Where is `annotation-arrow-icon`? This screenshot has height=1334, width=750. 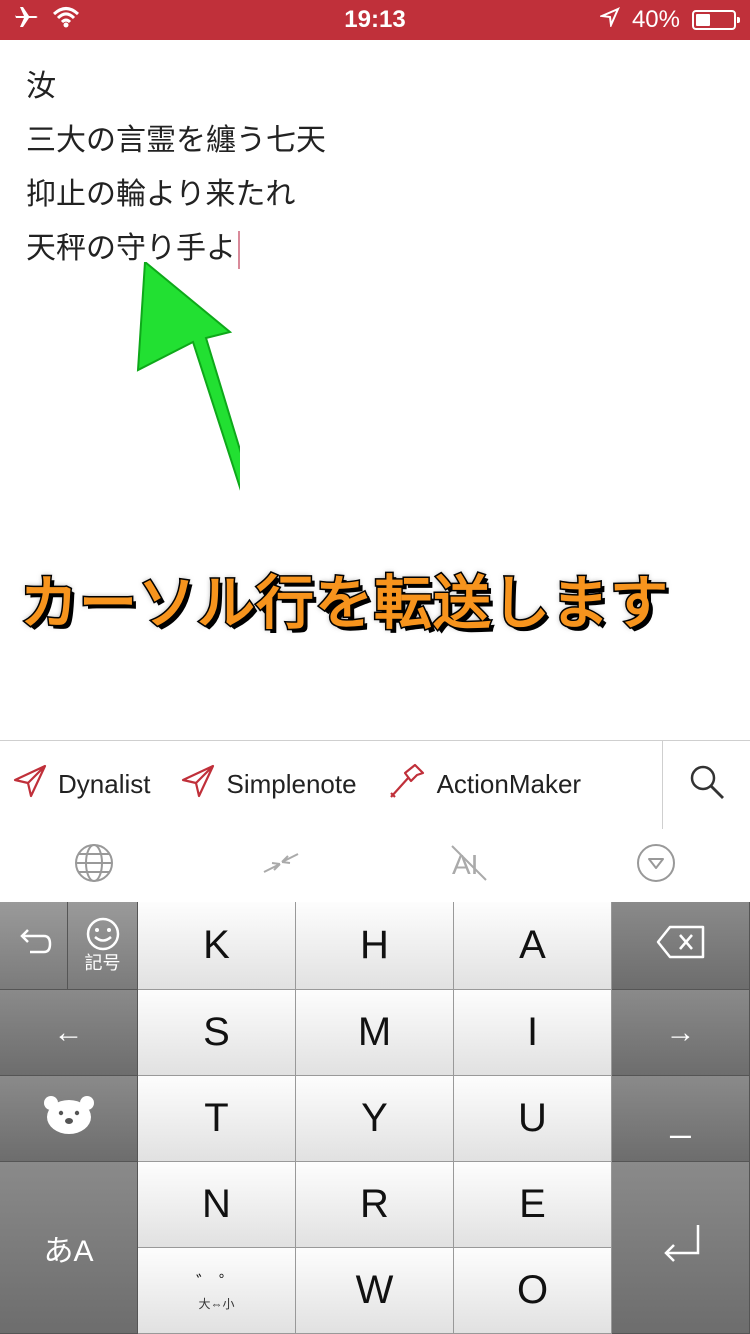
annotation-arrow-icon is located at coordinates (188, 376).